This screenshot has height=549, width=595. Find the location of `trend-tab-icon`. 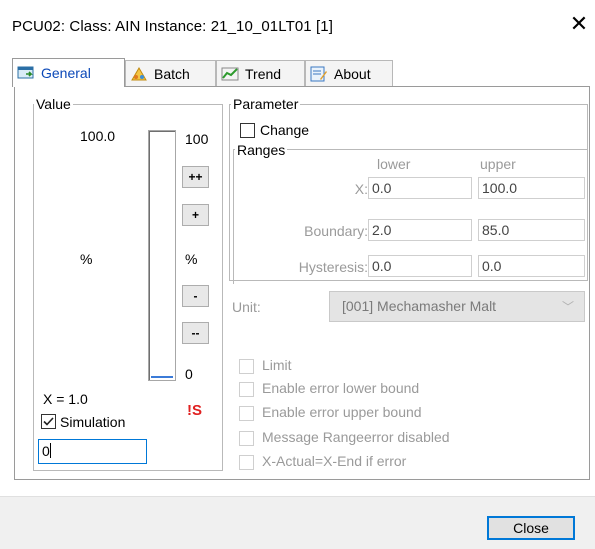

trend-tab-icon is located at coordinates (230, 74).